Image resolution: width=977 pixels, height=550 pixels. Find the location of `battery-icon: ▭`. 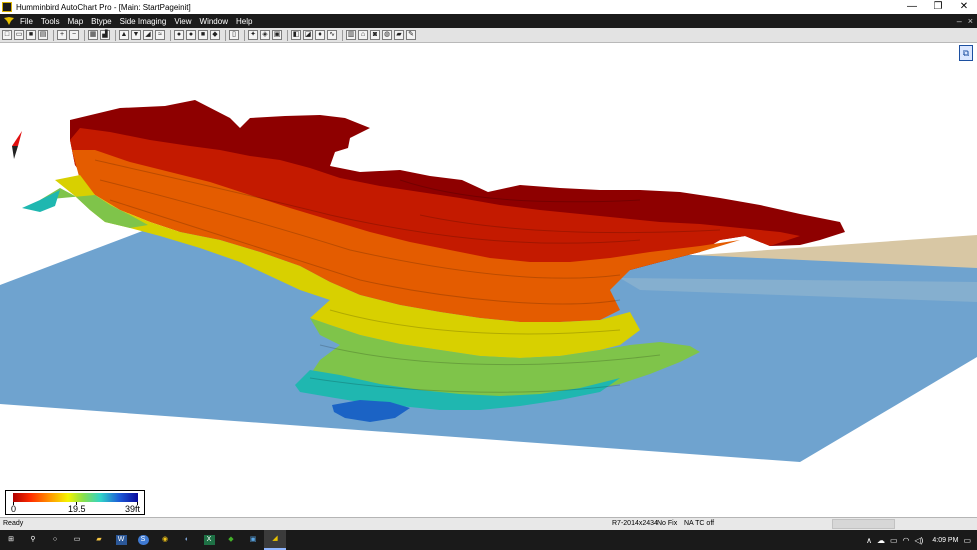

battery-icon: ▭ is located at coordinates (894, 540).